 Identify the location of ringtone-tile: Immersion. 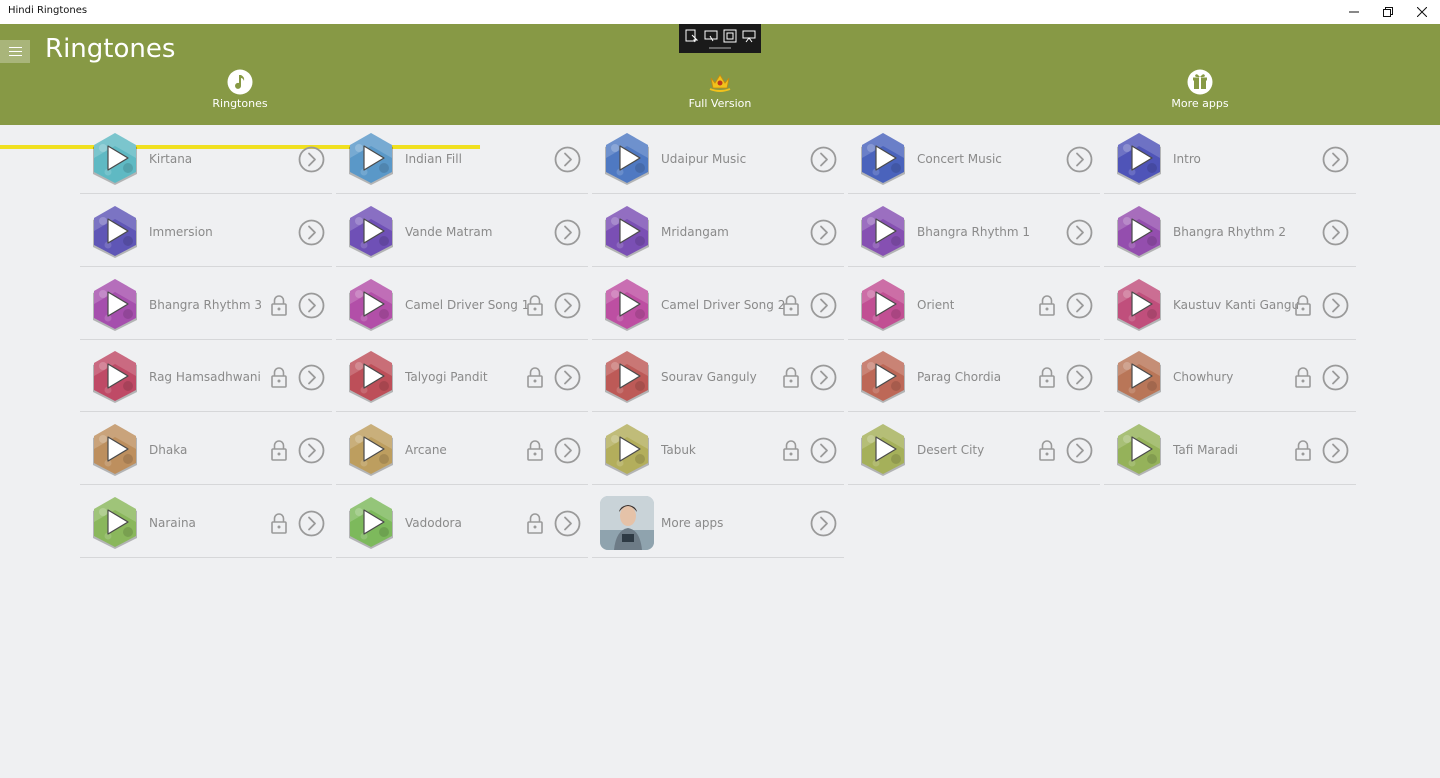
(206, 232).